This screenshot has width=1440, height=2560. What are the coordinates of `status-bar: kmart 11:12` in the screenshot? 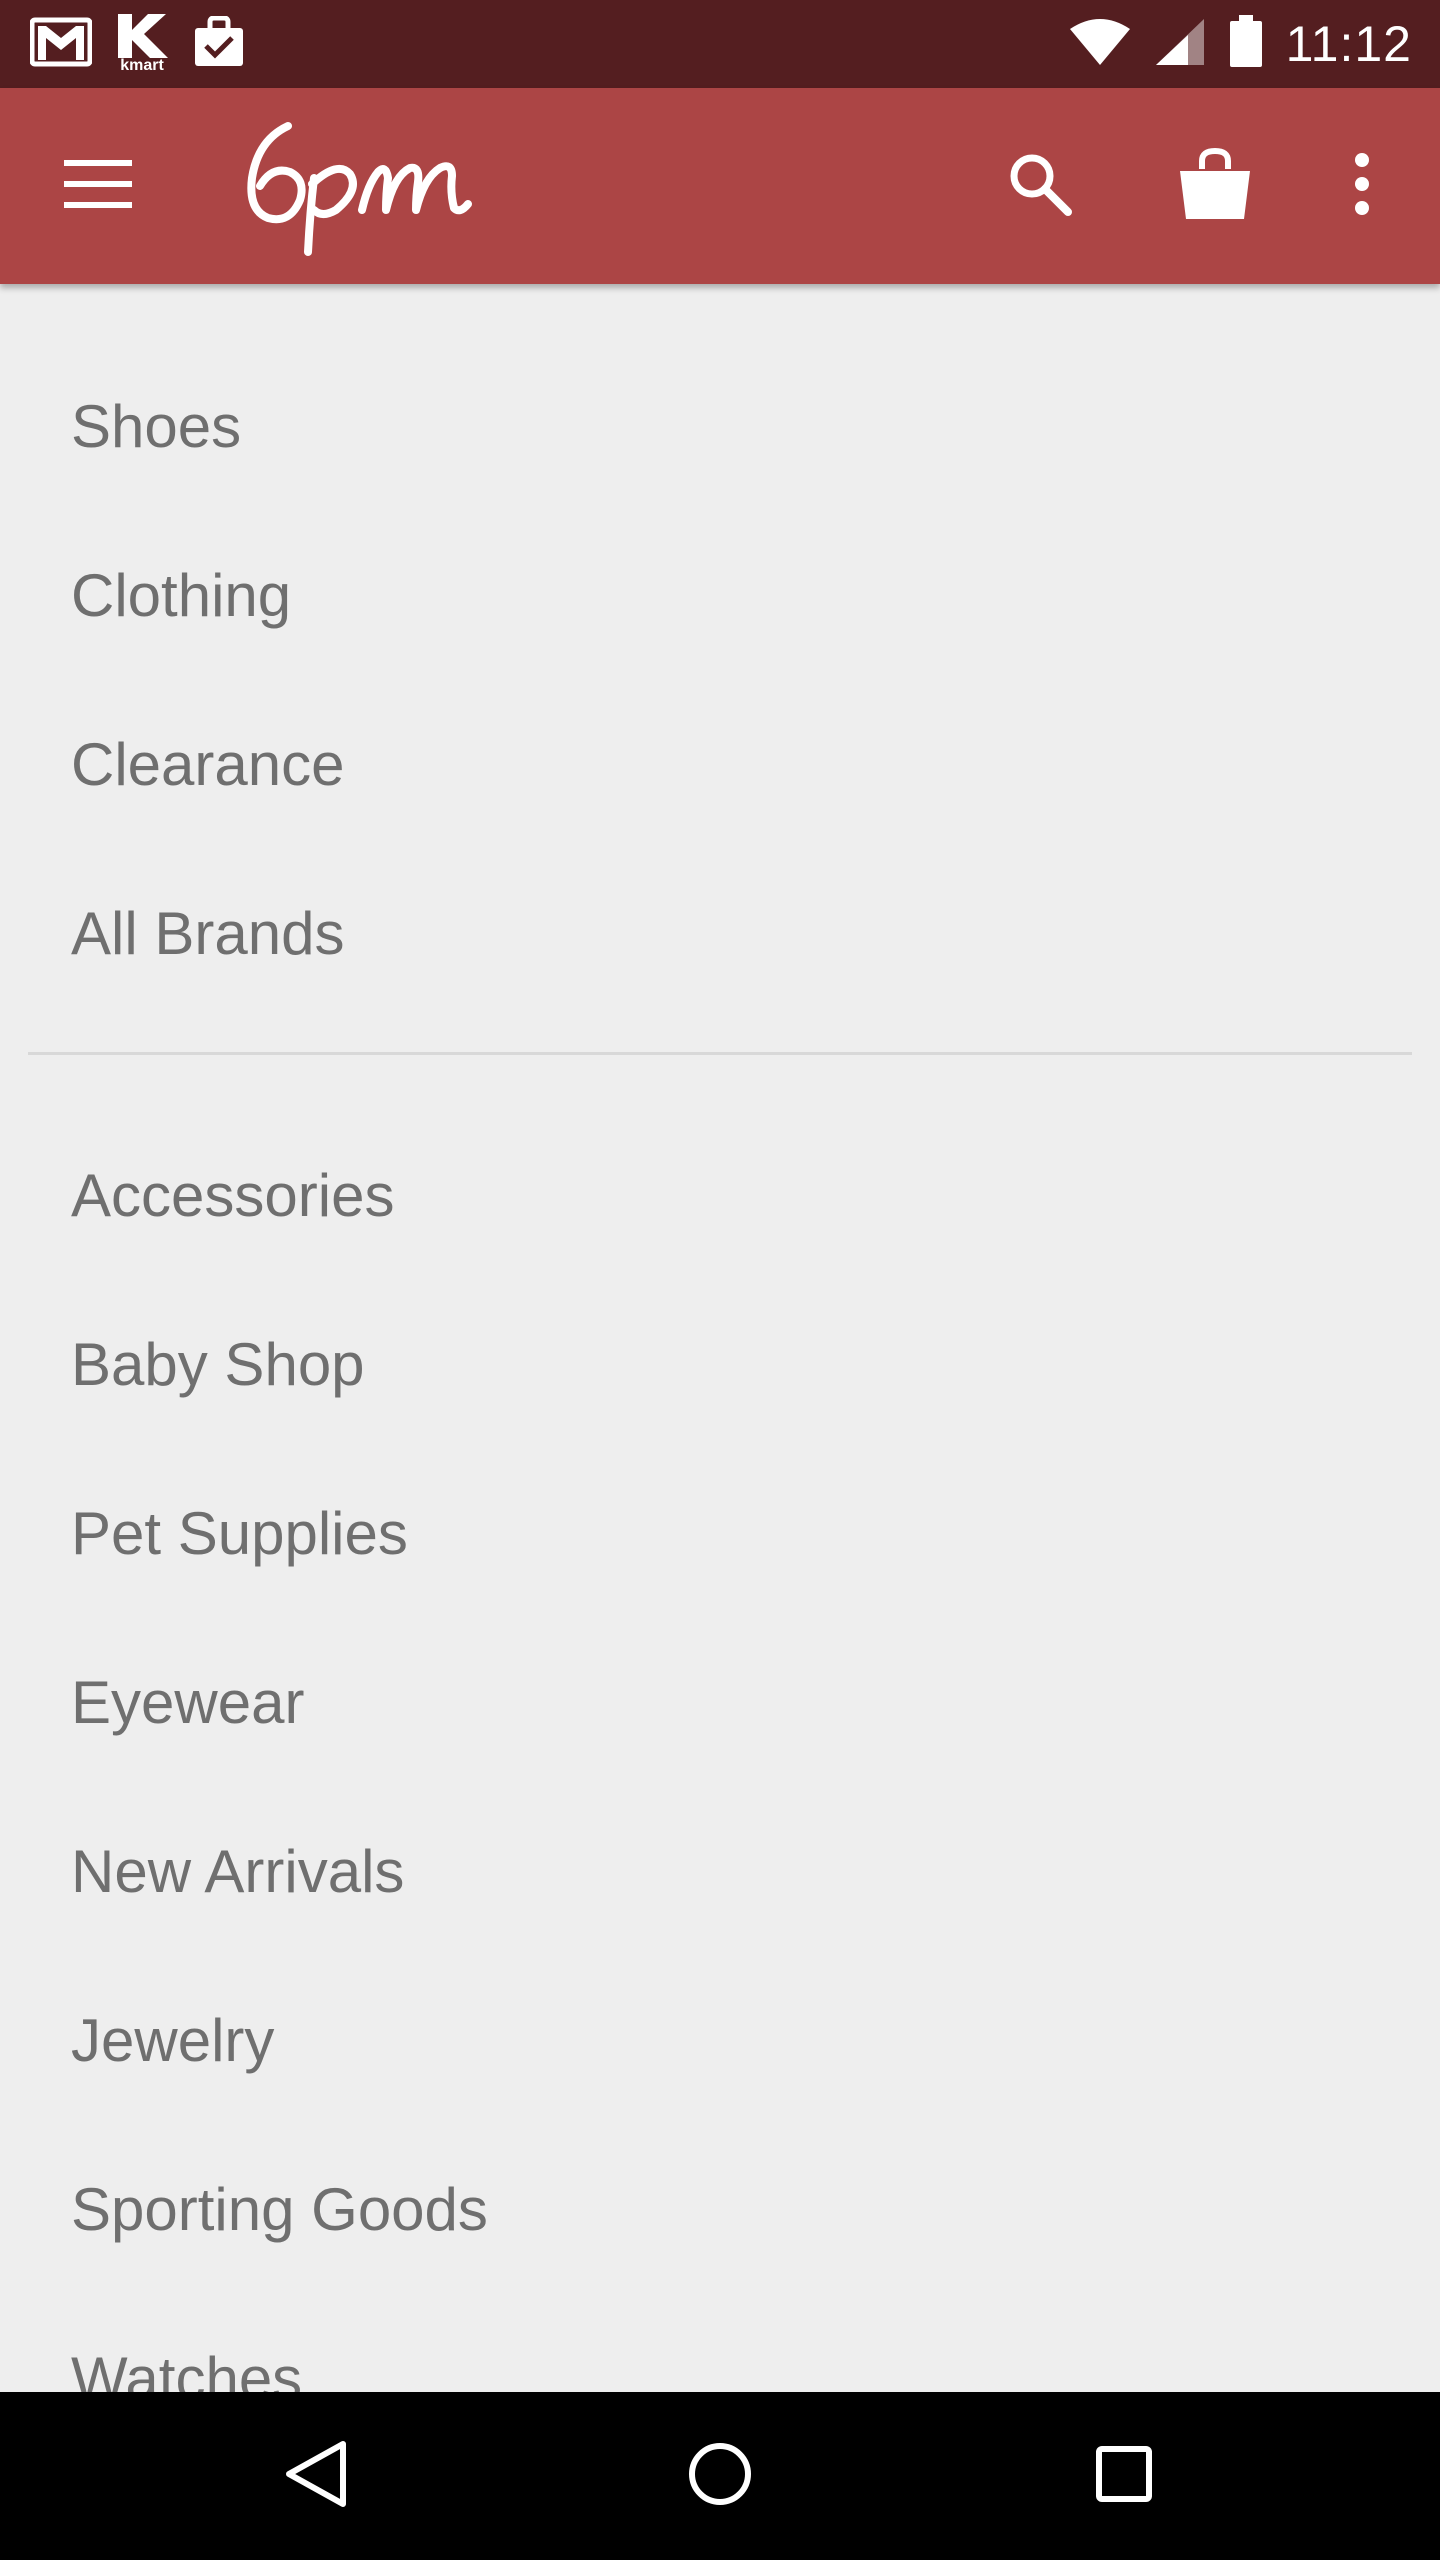 It's located at (720, 44).